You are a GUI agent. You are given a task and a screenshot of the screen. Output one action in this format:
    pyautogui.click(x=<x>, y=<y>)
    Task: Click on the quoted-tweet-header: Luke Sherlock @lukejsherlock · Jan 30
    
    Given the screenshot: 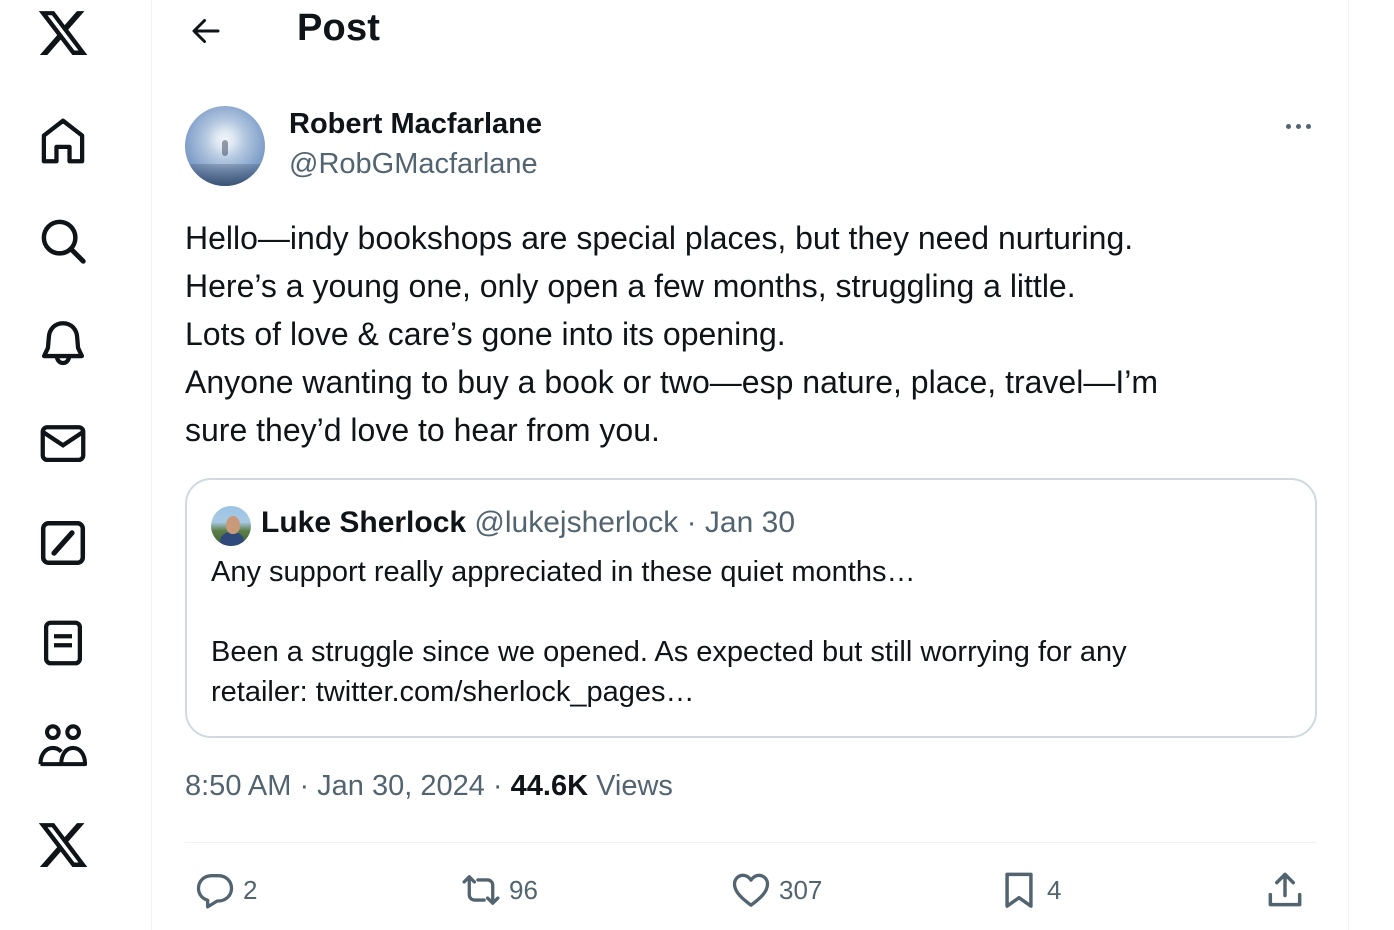 What is the action you would take?
    pyautogui.click(x=528, y=523)
    